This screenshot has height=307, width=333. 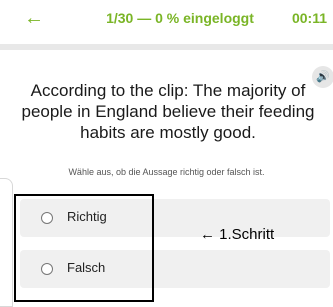 What do you see at coordinates (309, 18) in the screenshot?
I see `timer: 00:11` at bounding box center [309, 18].